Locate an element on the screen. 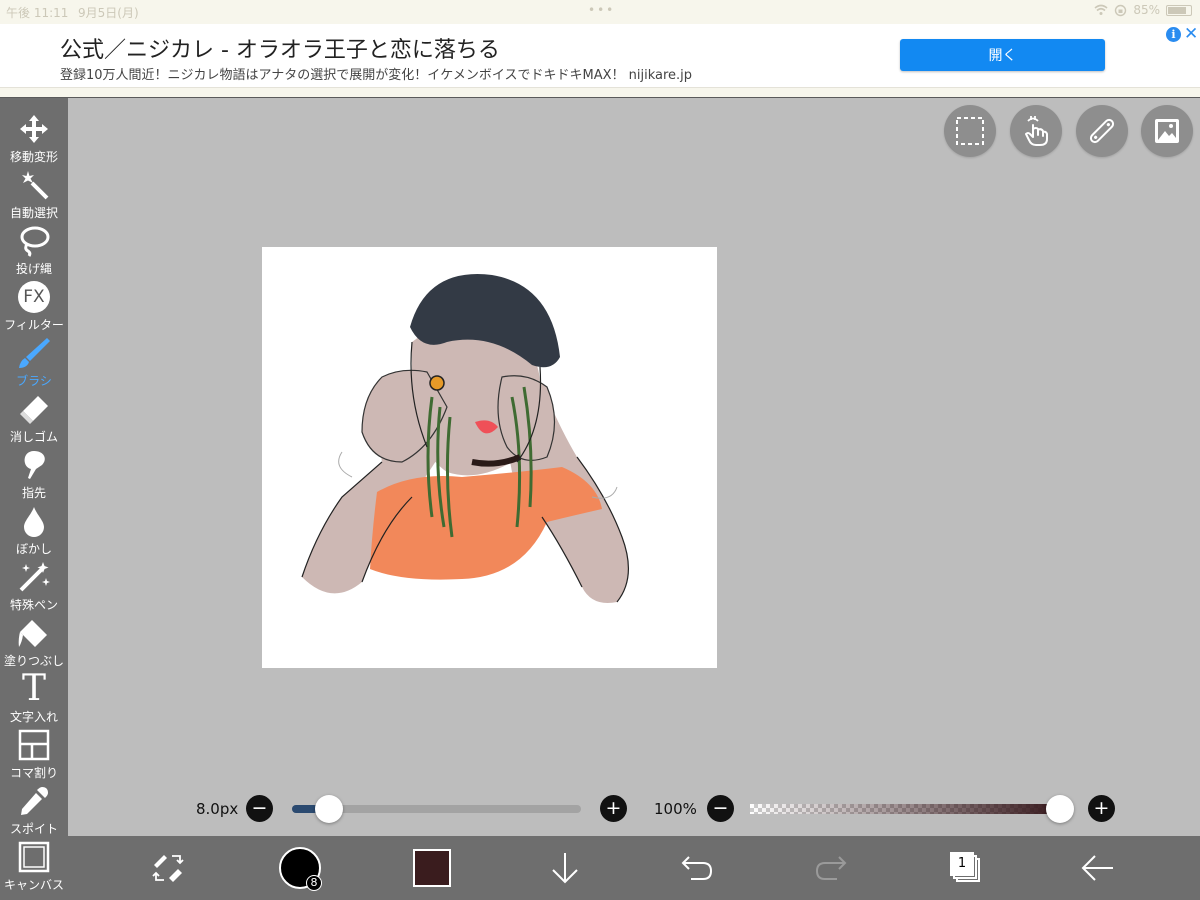 This screenshot has width=1200, height=900. tool-label: ブラシ is located at coordinates (34, 381).